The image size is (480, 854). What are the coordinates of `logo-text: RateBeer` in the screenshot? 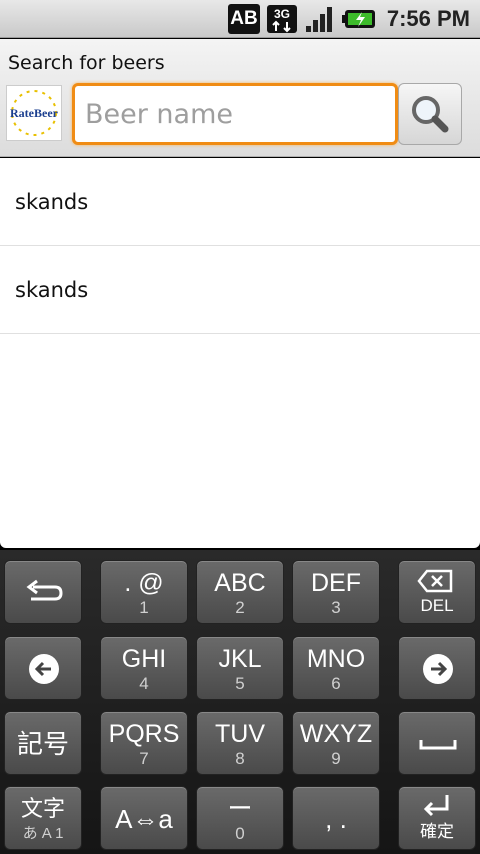 It's located at (34, 113).